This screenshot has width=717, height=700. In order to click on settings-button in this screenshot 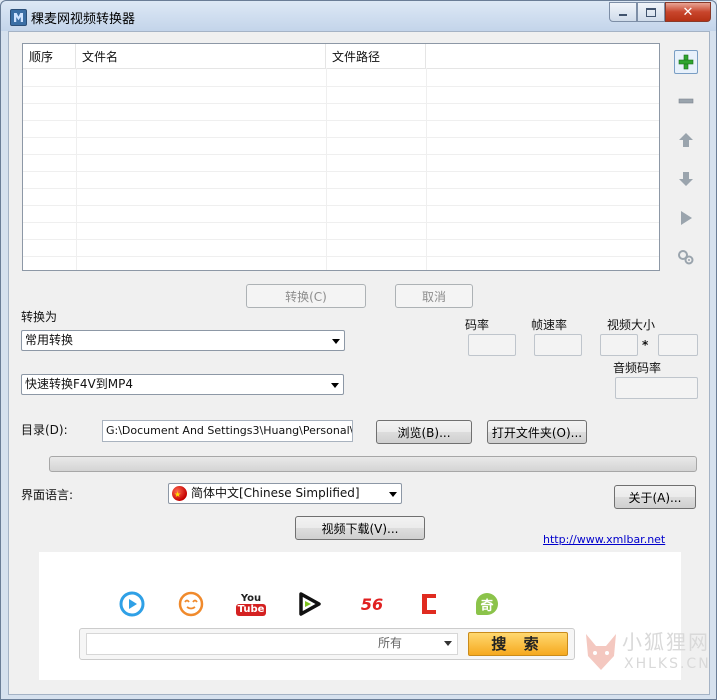, I will do `click(686, 257)`.